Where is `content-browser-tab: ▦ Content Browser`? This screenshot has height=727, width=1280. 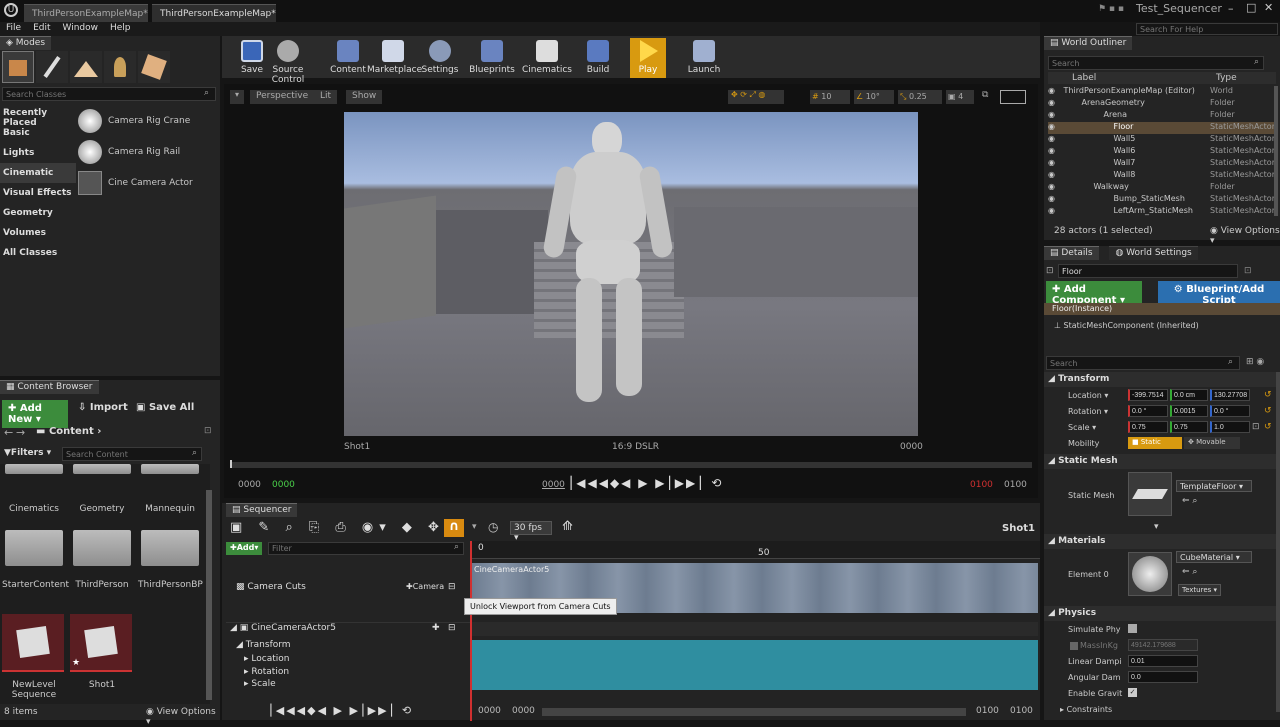
content-browser-tab: ▦ Content Browser is located at coordinates (49, 387).